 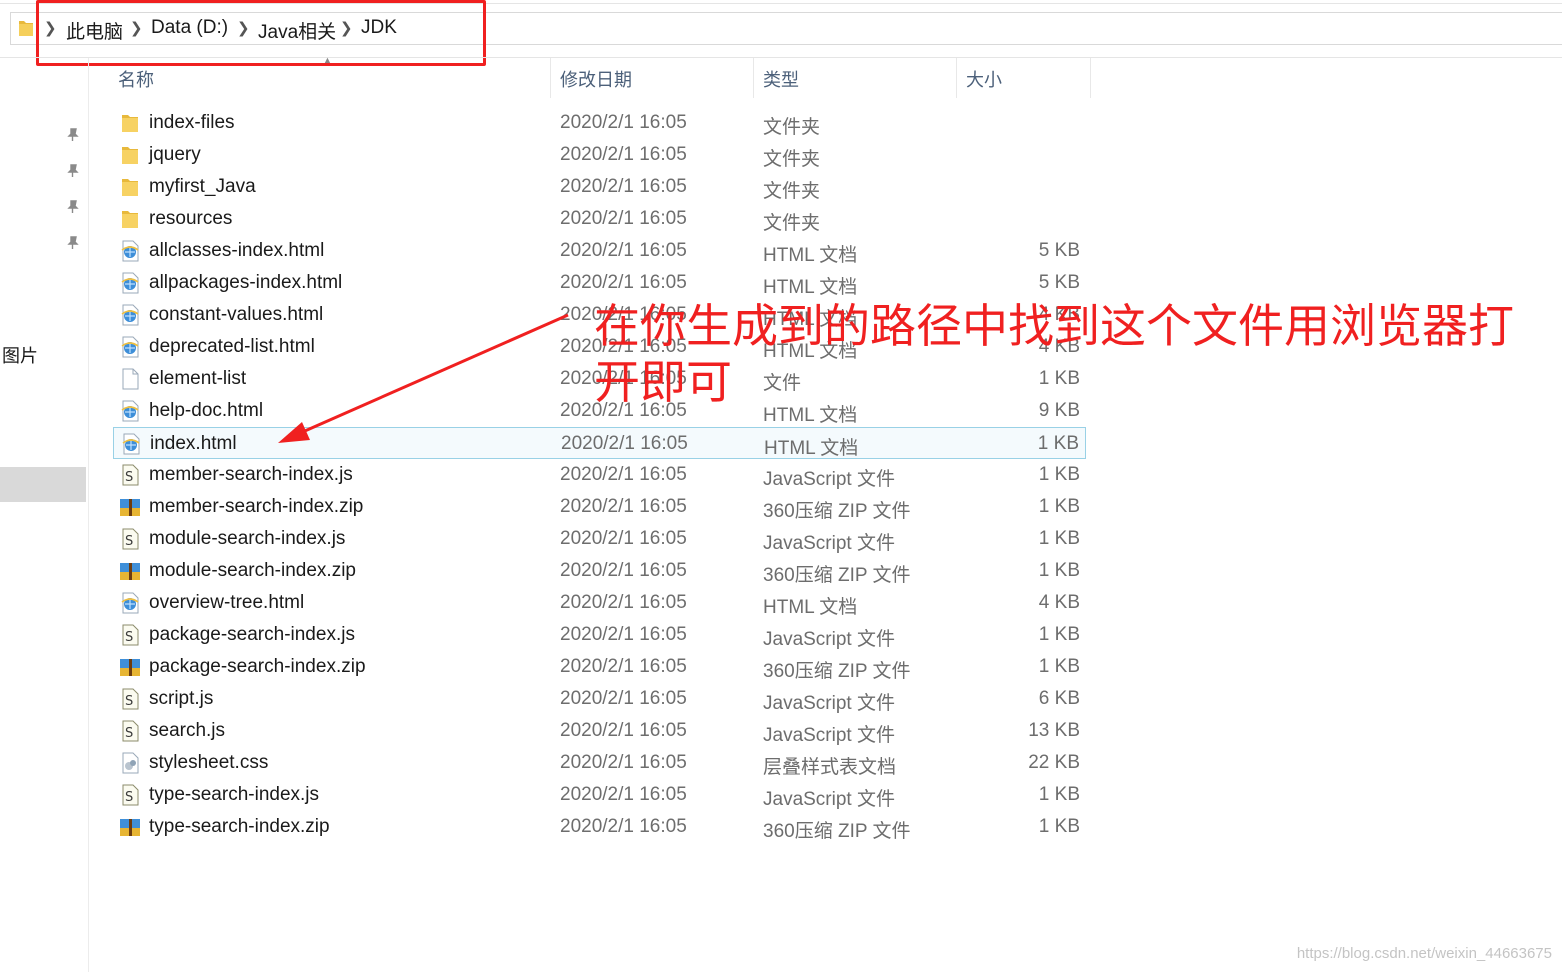 What do you see at coordinates (247, 539) in the screenshot?
I see `file-name: module-search-index.js` at bounding box center [247, 539].